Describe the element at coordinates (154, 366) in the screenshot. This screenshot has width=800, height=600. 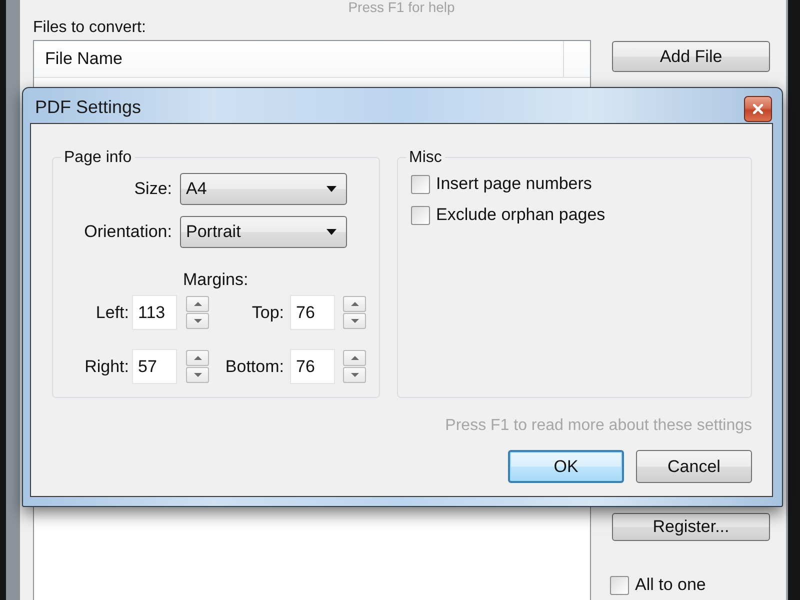
I see `margin-field: 57` at that location.